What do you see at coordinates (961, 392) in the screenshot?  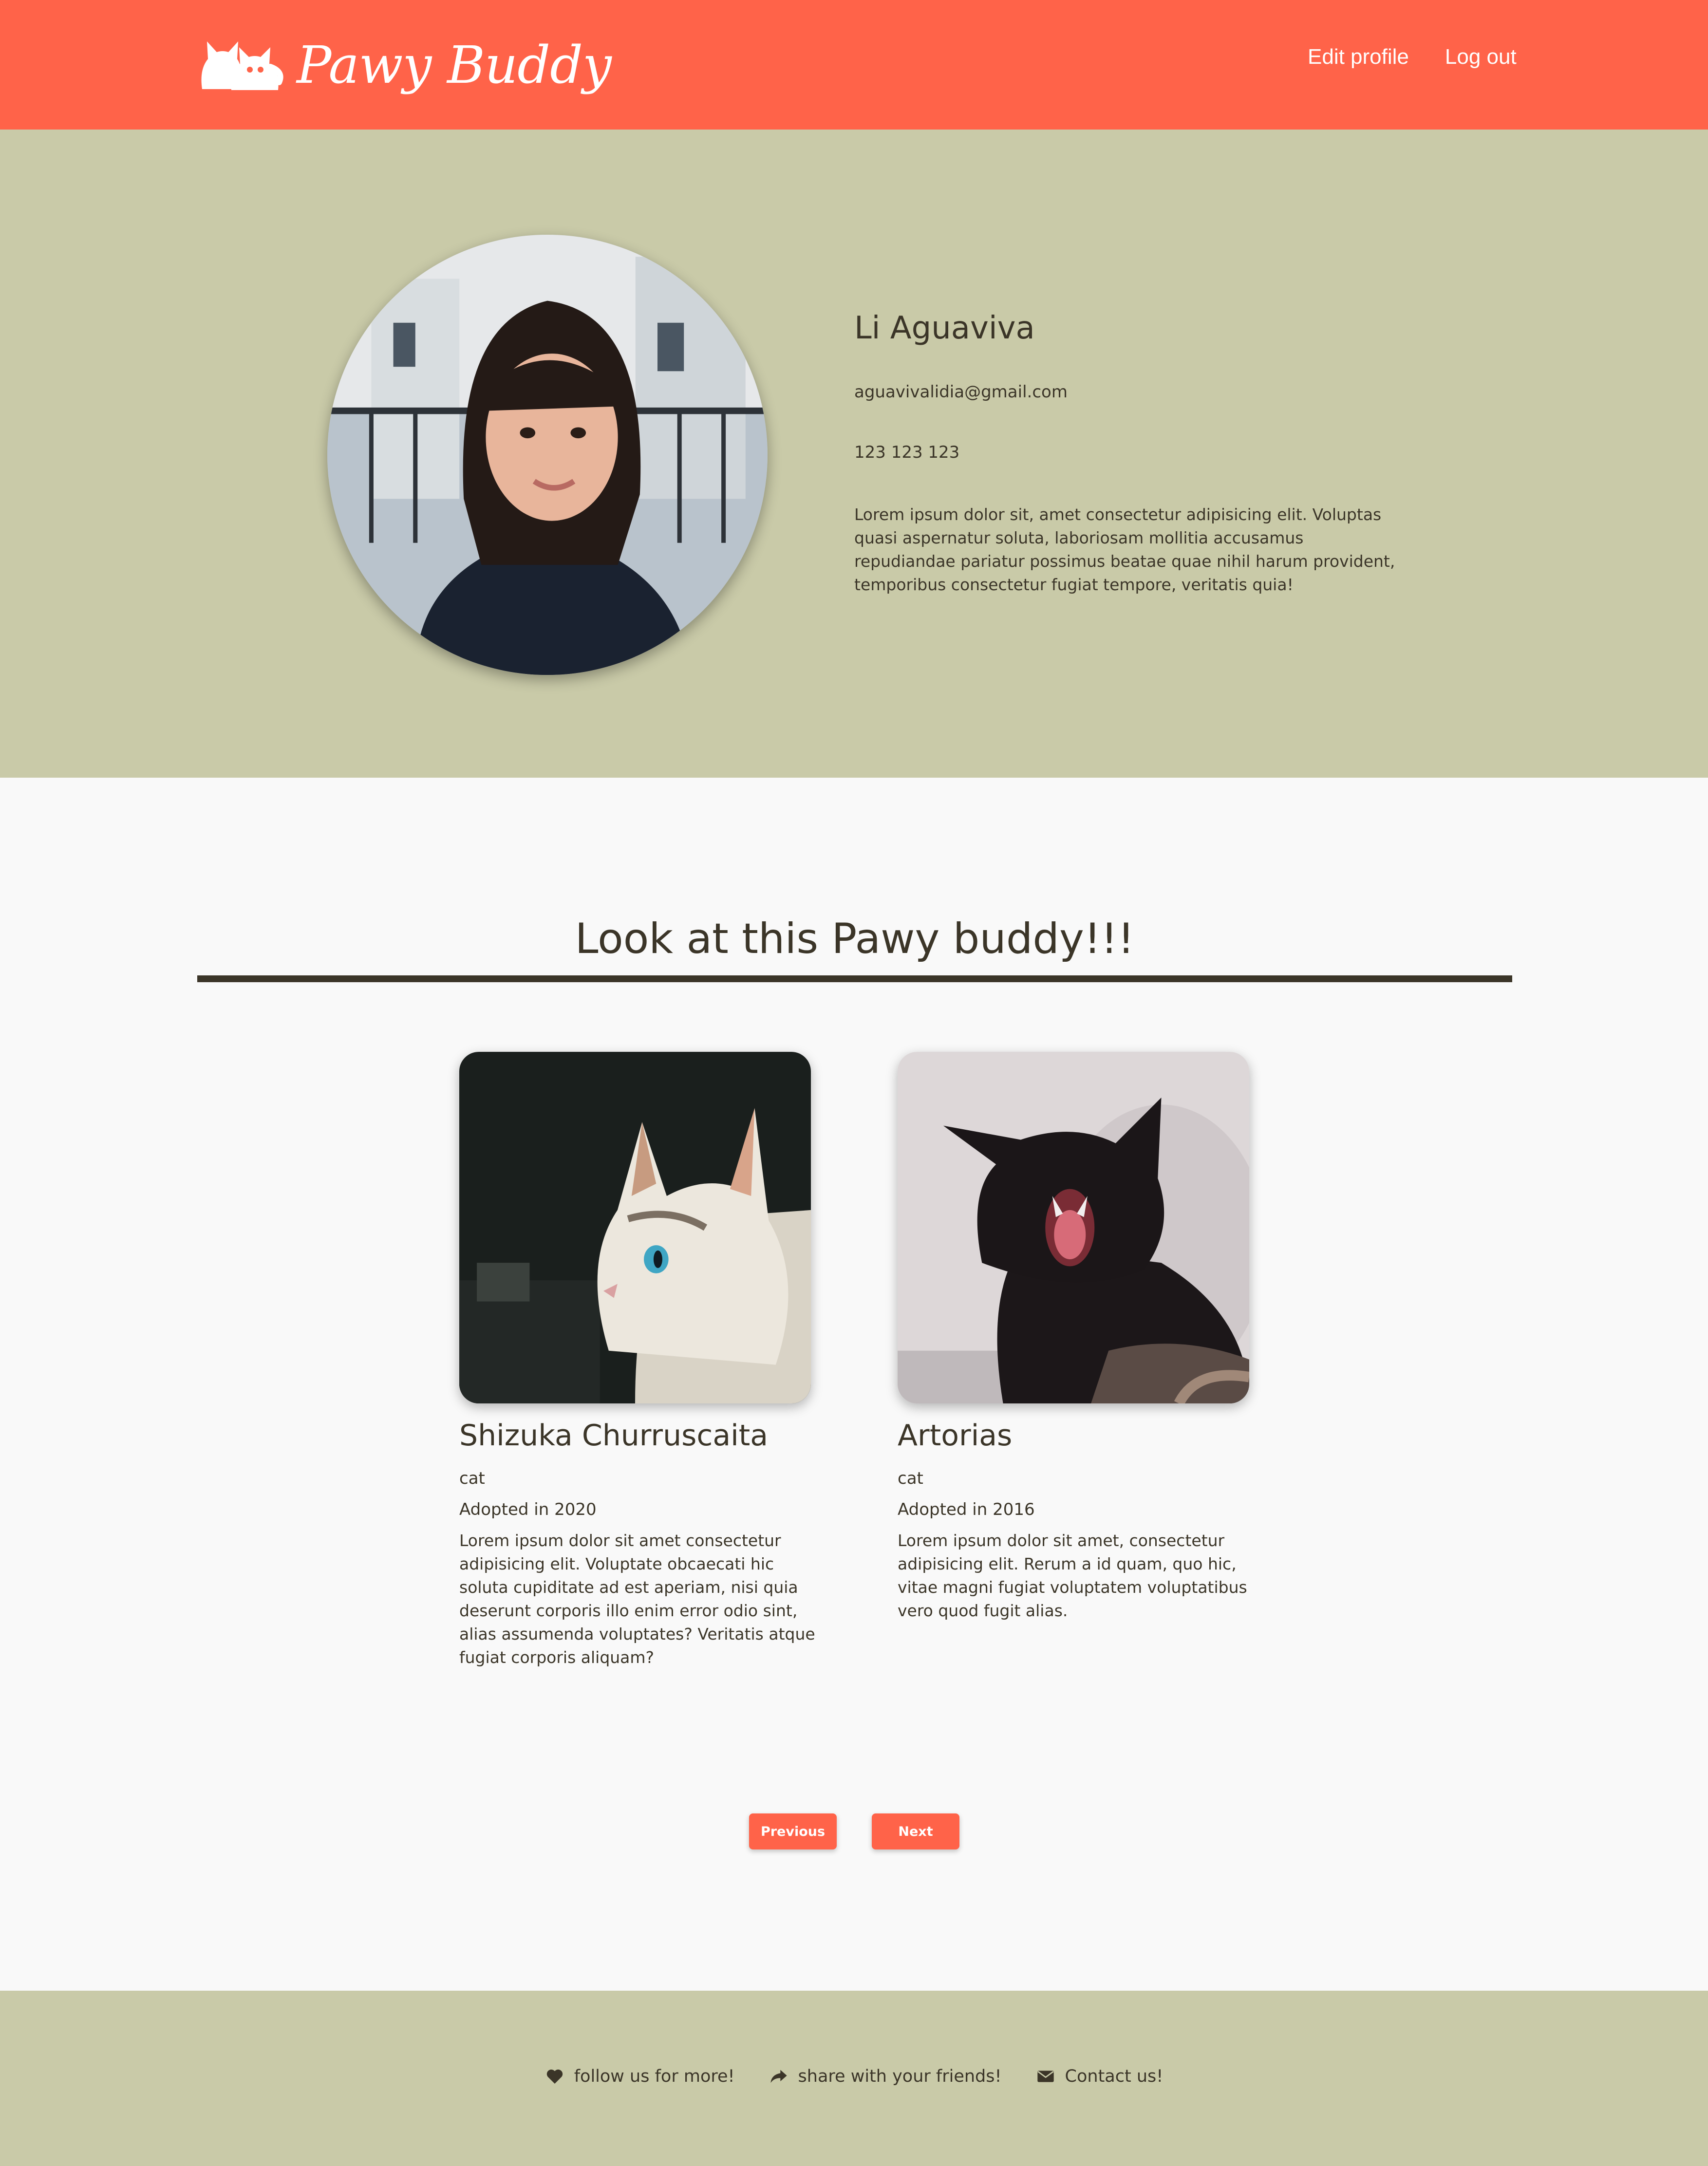 I see `profile-email: aguavivalidia@gmail.com` at bounding box center [961, 392].